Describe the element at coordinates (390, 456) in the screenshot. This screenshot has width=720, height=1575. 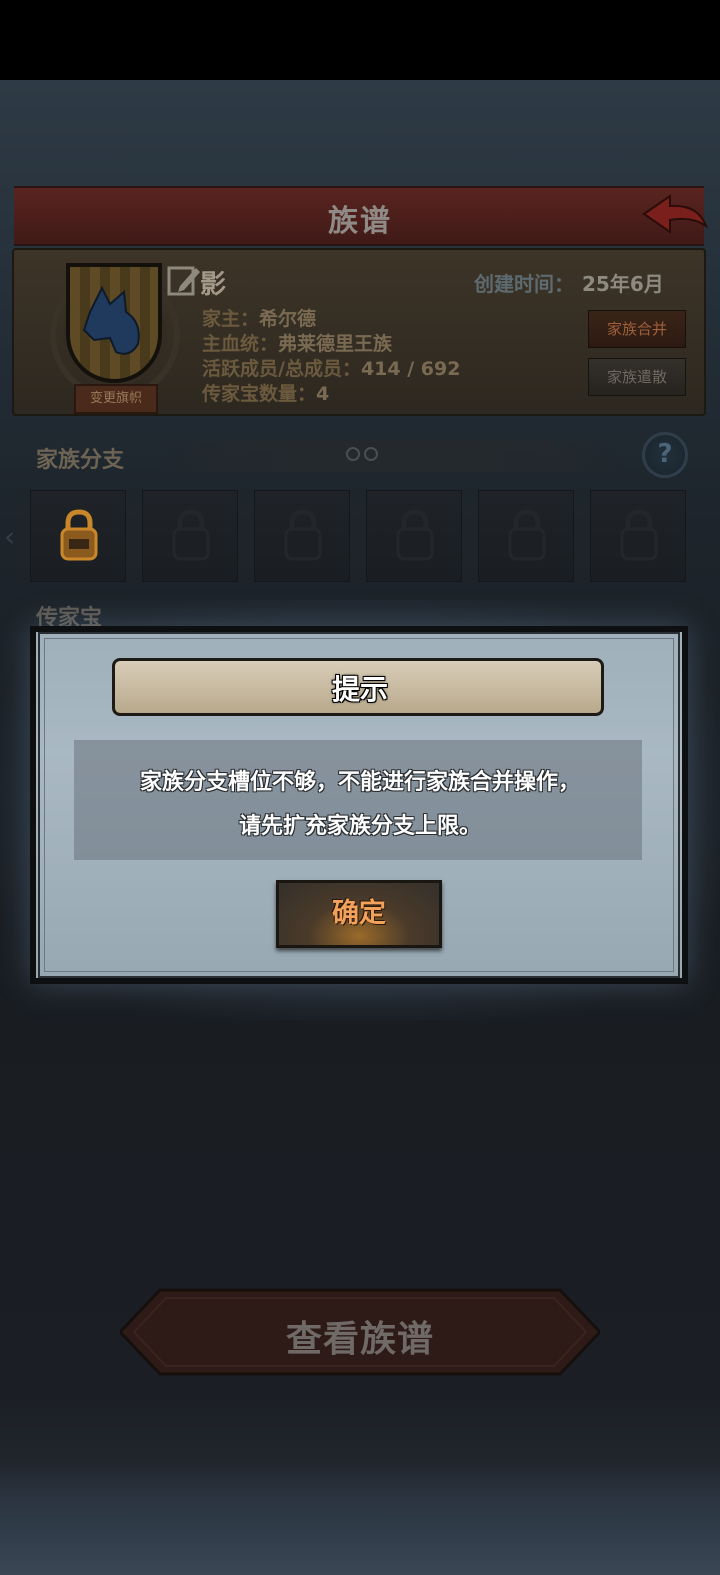
I see `branch-header-strip` at that location.